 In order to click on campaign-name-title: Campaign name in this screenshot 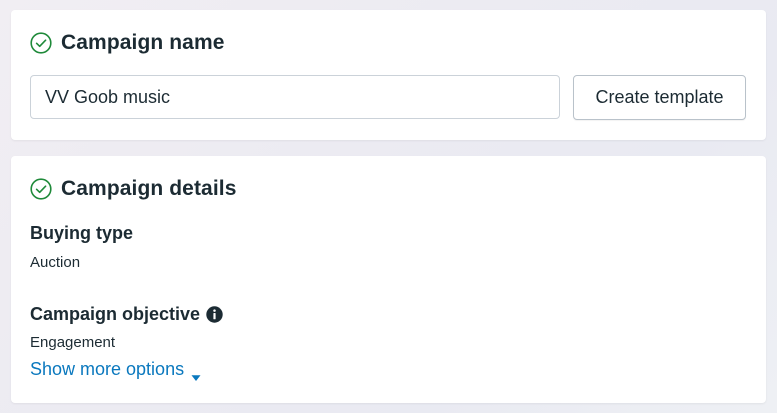, I will do `click(143, 42)`.